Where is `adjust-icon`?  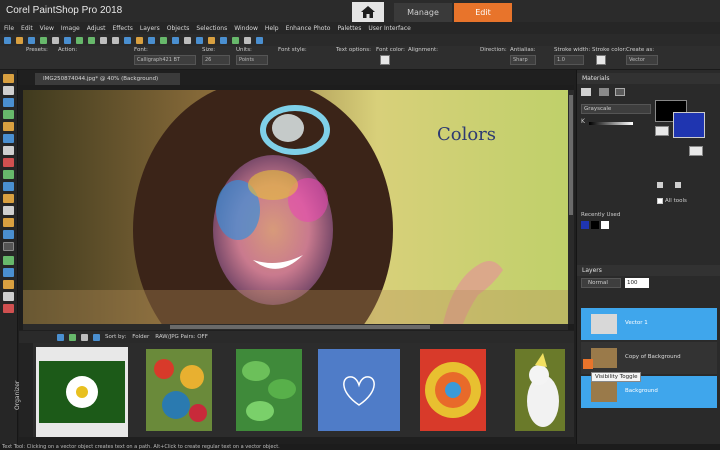 adjust-icon is located at coordinates (199, 40).